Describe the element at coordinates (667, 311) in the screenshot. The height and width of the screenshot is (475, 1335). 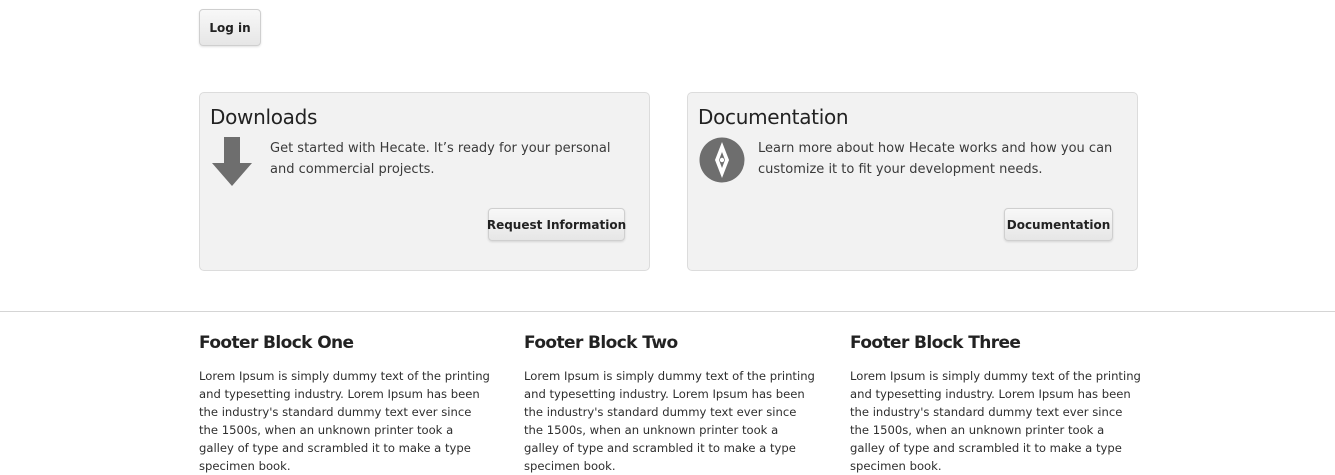
I see `footer-divider` at that location.